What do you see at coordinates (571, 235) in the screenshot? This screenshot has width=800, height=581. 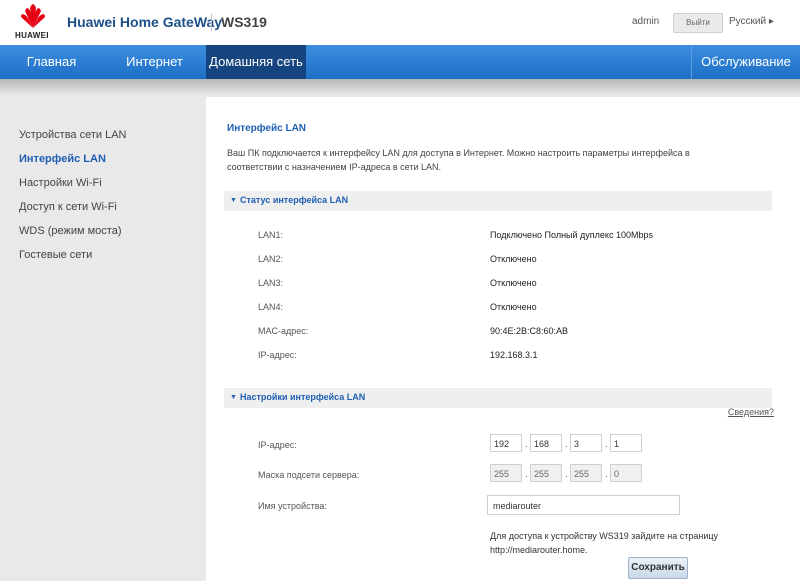 I see `status-value-lan1: Подключено Полный дуплекс 100Mbps` at bounding box center [571, 235].